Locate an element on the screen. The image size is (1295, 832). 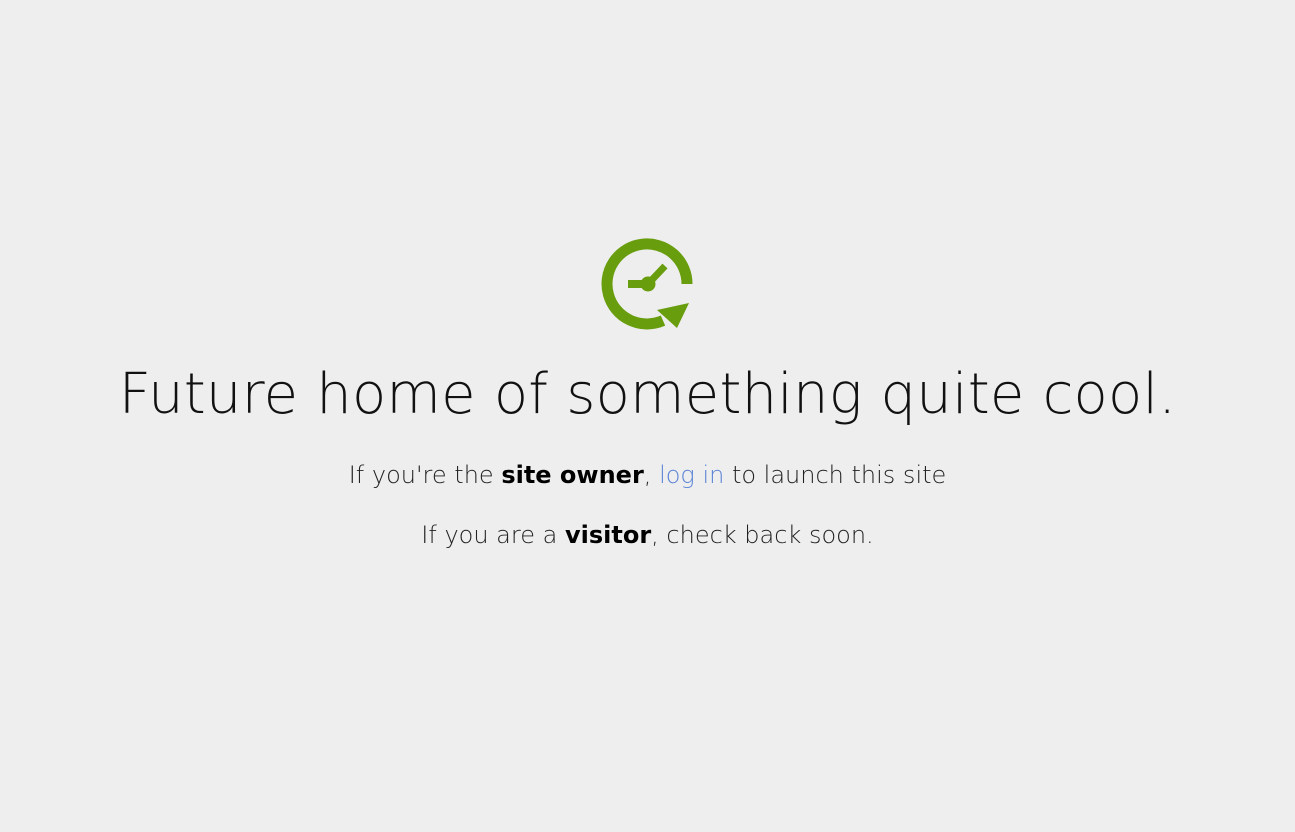
login-link: log in is located at coordinates (691, 475).